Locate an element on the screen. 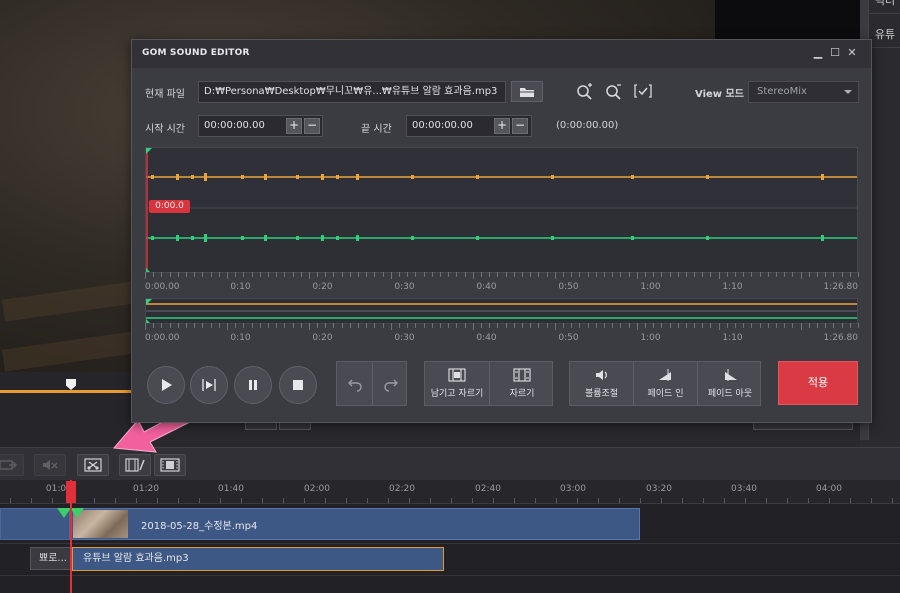 The image size is (900, 593). fade-out-button: 페이드 아웃 is located at coordinates (730, 383).